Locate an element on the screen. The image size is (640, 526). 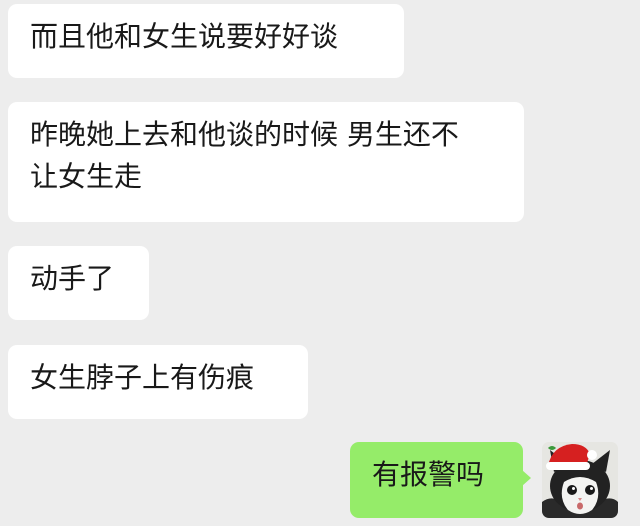
message-bubble-1: 而且他和女生说要好好谈 is located at coordinates (206, 41).